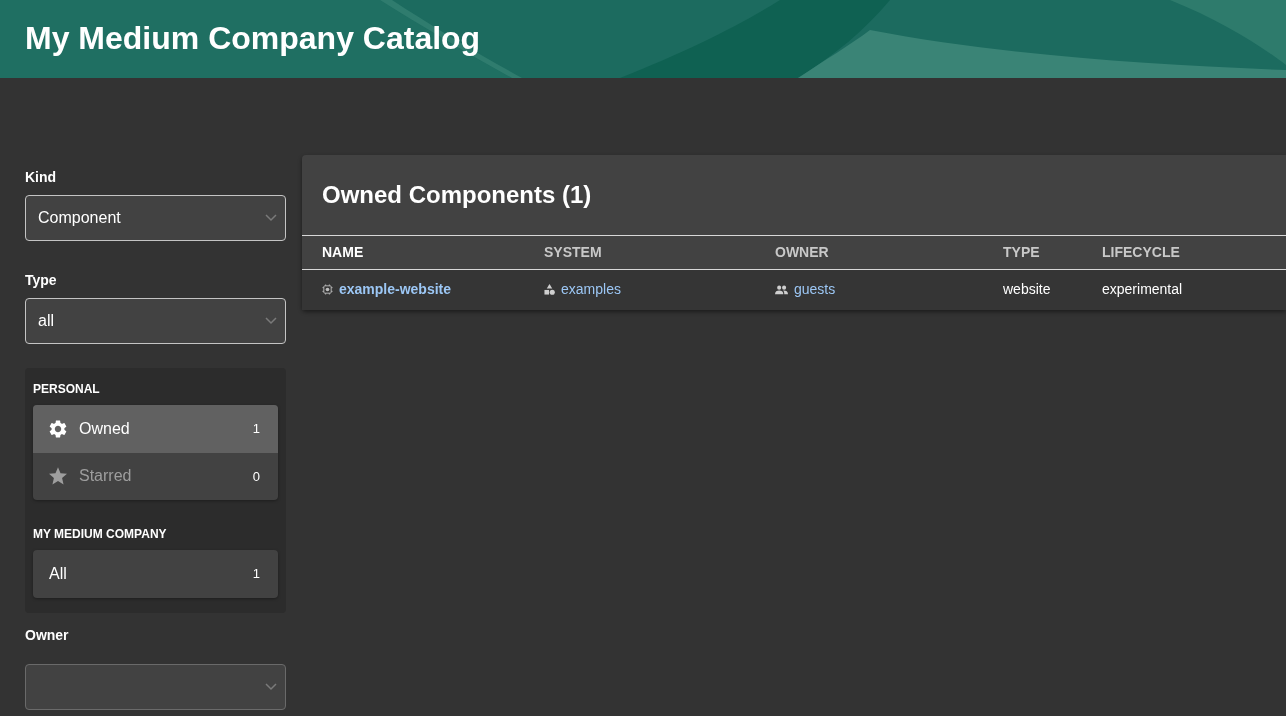  I want to click on section-heading: PERSONAL, so click(66, 389).